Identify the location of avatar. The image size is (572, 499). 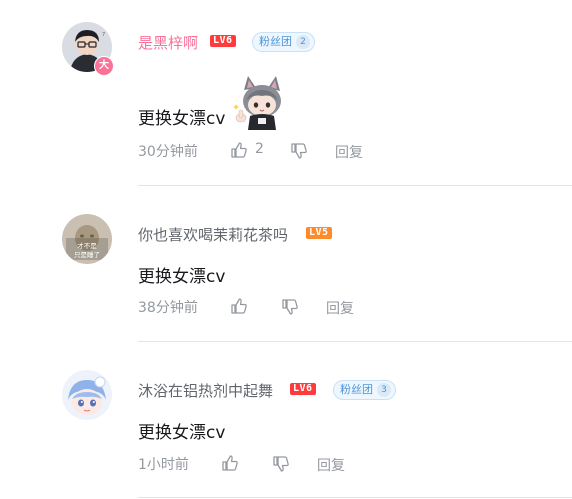
(87, 395).